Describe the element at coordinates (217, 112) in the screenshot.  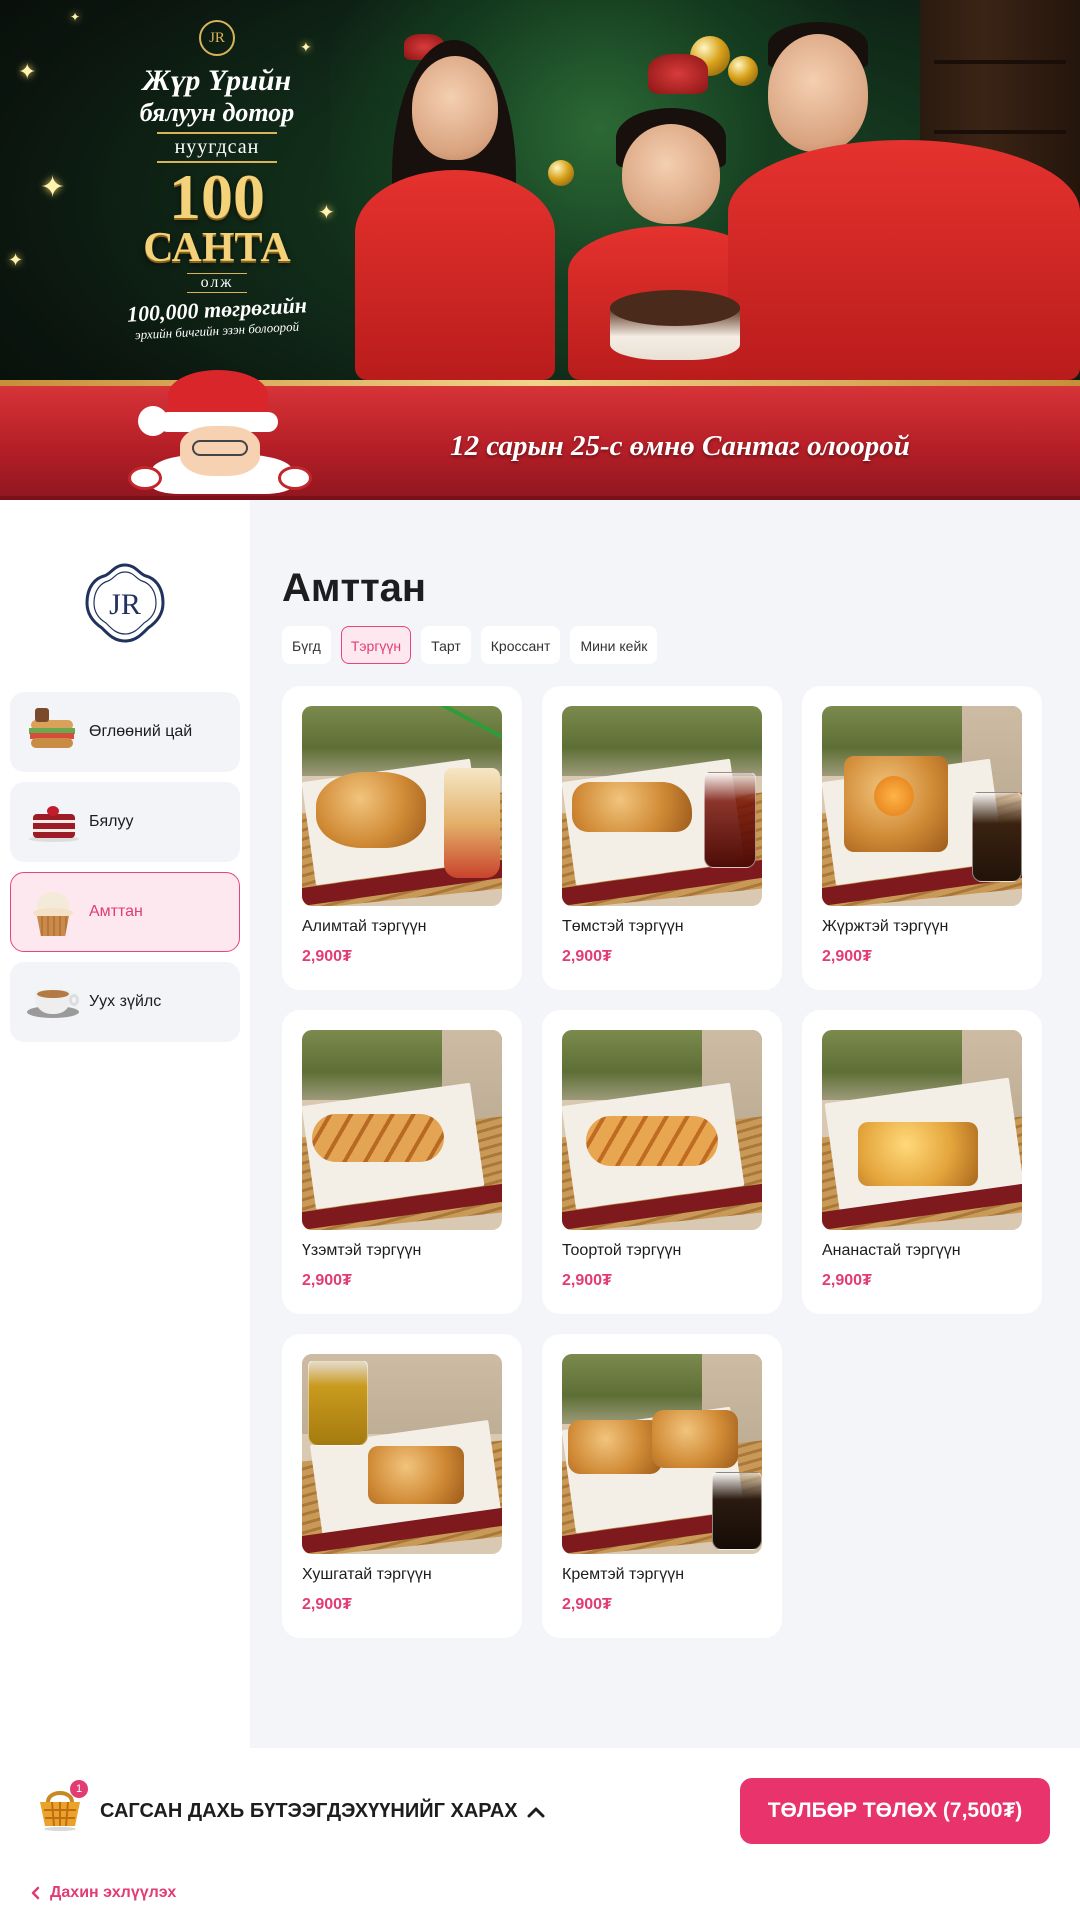
I see `promo-line: бялуун дотор` at that location.